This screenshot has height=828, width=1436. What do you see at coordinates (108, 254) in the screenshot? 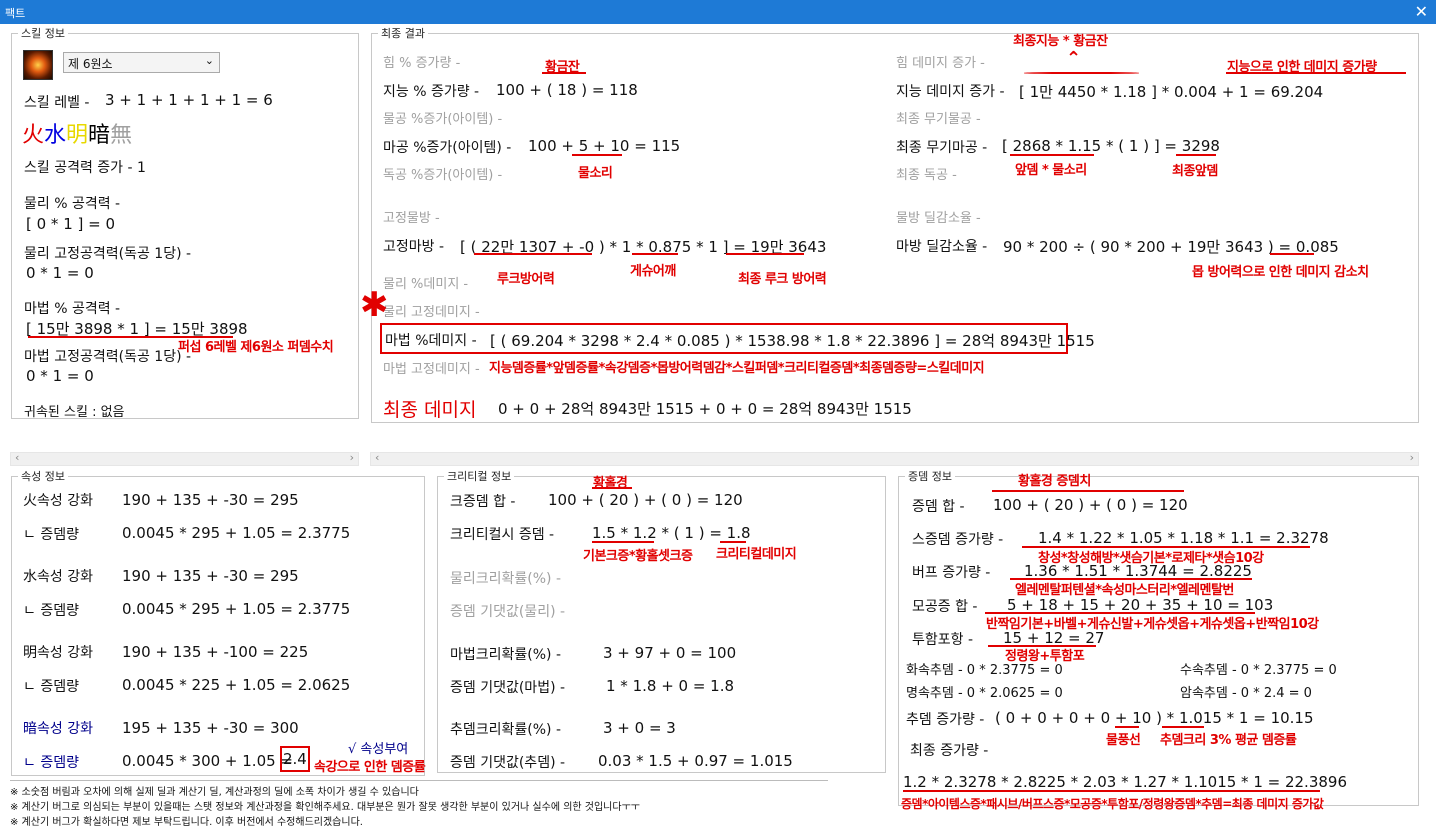
I see `phys-fixed-label: 물리 고정공격력(독공 1당) -` at bounding box center [108, 254].